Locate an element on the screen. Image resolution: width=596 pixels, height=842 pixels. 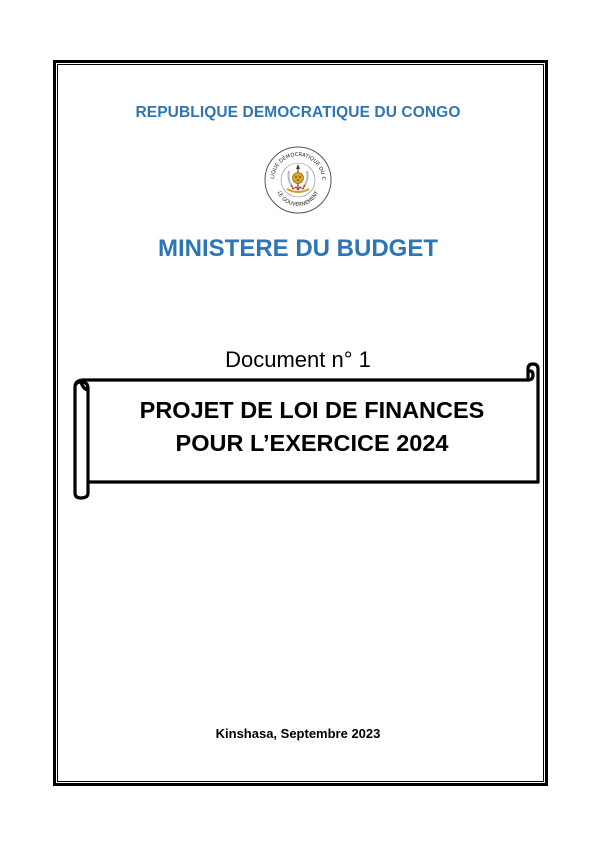
place-and-date: Kinshasa, Septembre 2023 is located at coordinates (298, 733).